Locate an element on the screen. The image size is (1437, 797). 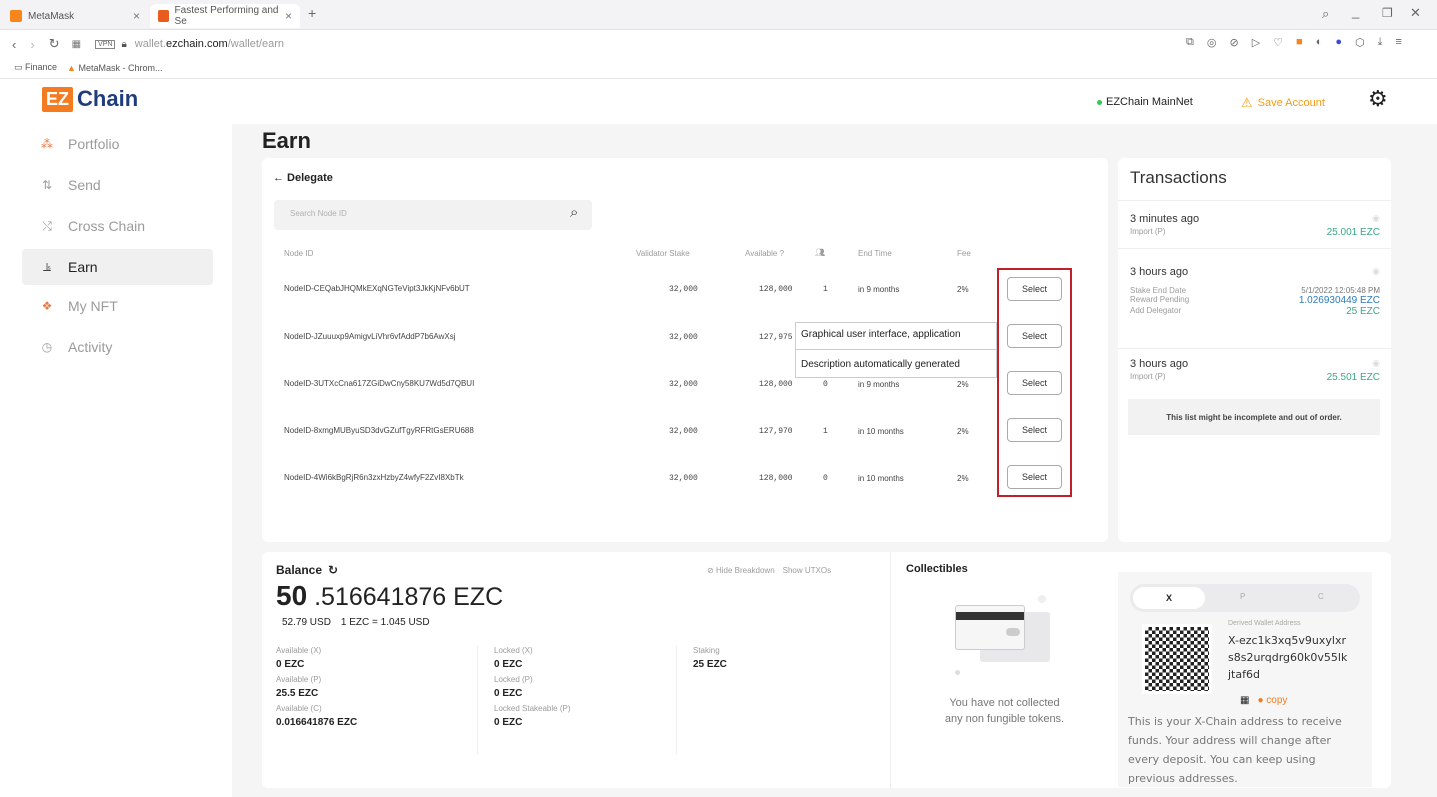
logo: EZ Chain is located at coordinates (90, 99).